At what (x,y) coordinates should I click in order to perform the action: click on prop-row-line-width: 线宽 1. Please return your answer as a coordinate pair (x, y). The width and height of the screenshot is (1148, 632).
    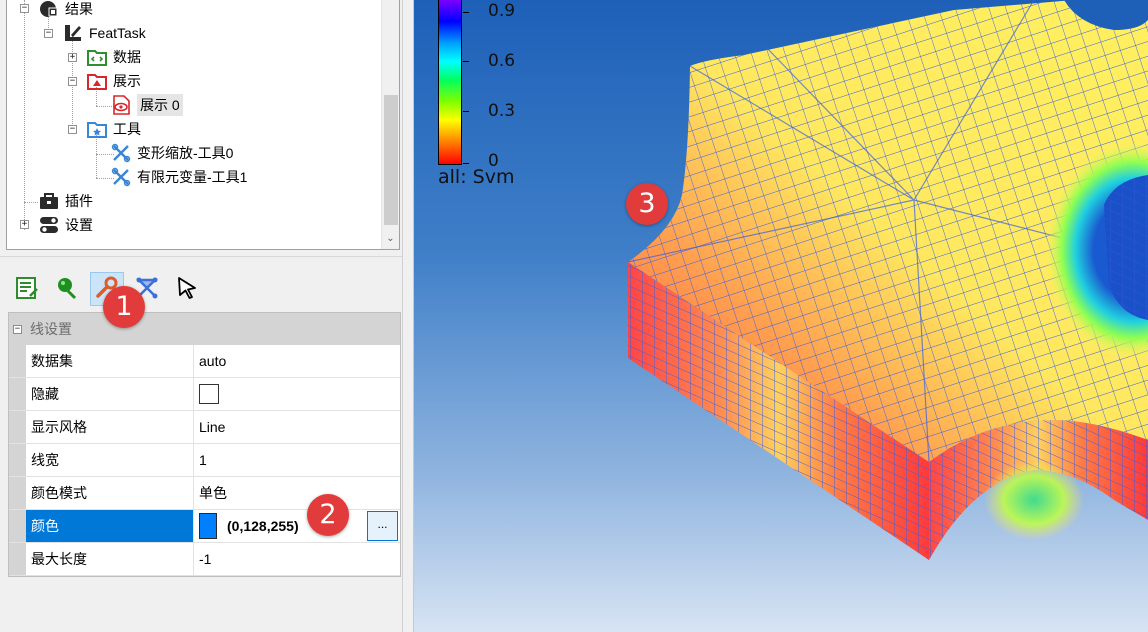
    Looking at the image, I should click on (204, 460).